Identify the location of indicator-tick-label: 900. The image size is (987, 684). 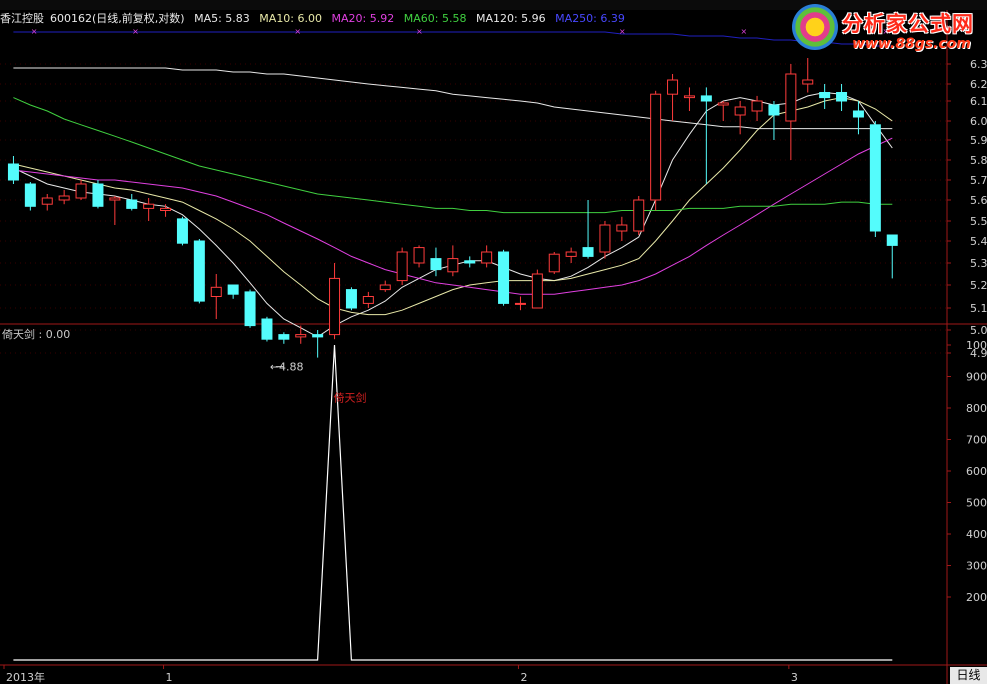
(976, 377).